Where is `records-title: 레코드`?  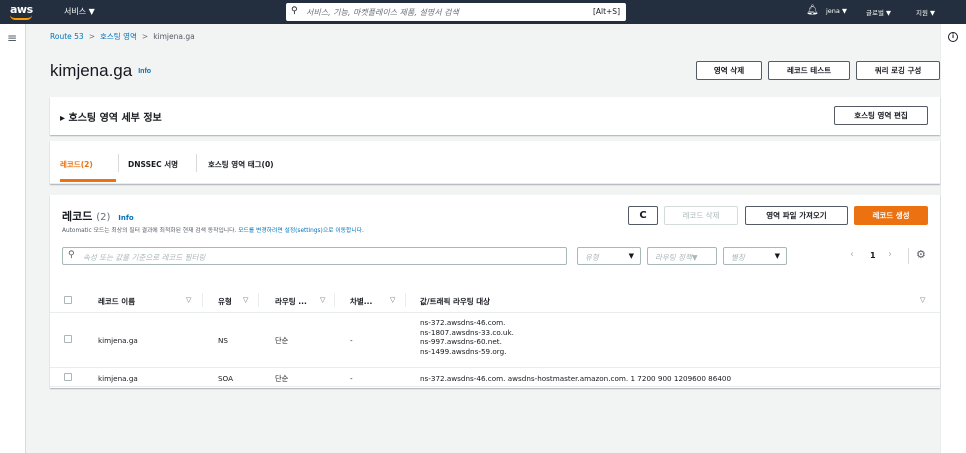 records-title: 레코드 is located at coordinates (77, 216).